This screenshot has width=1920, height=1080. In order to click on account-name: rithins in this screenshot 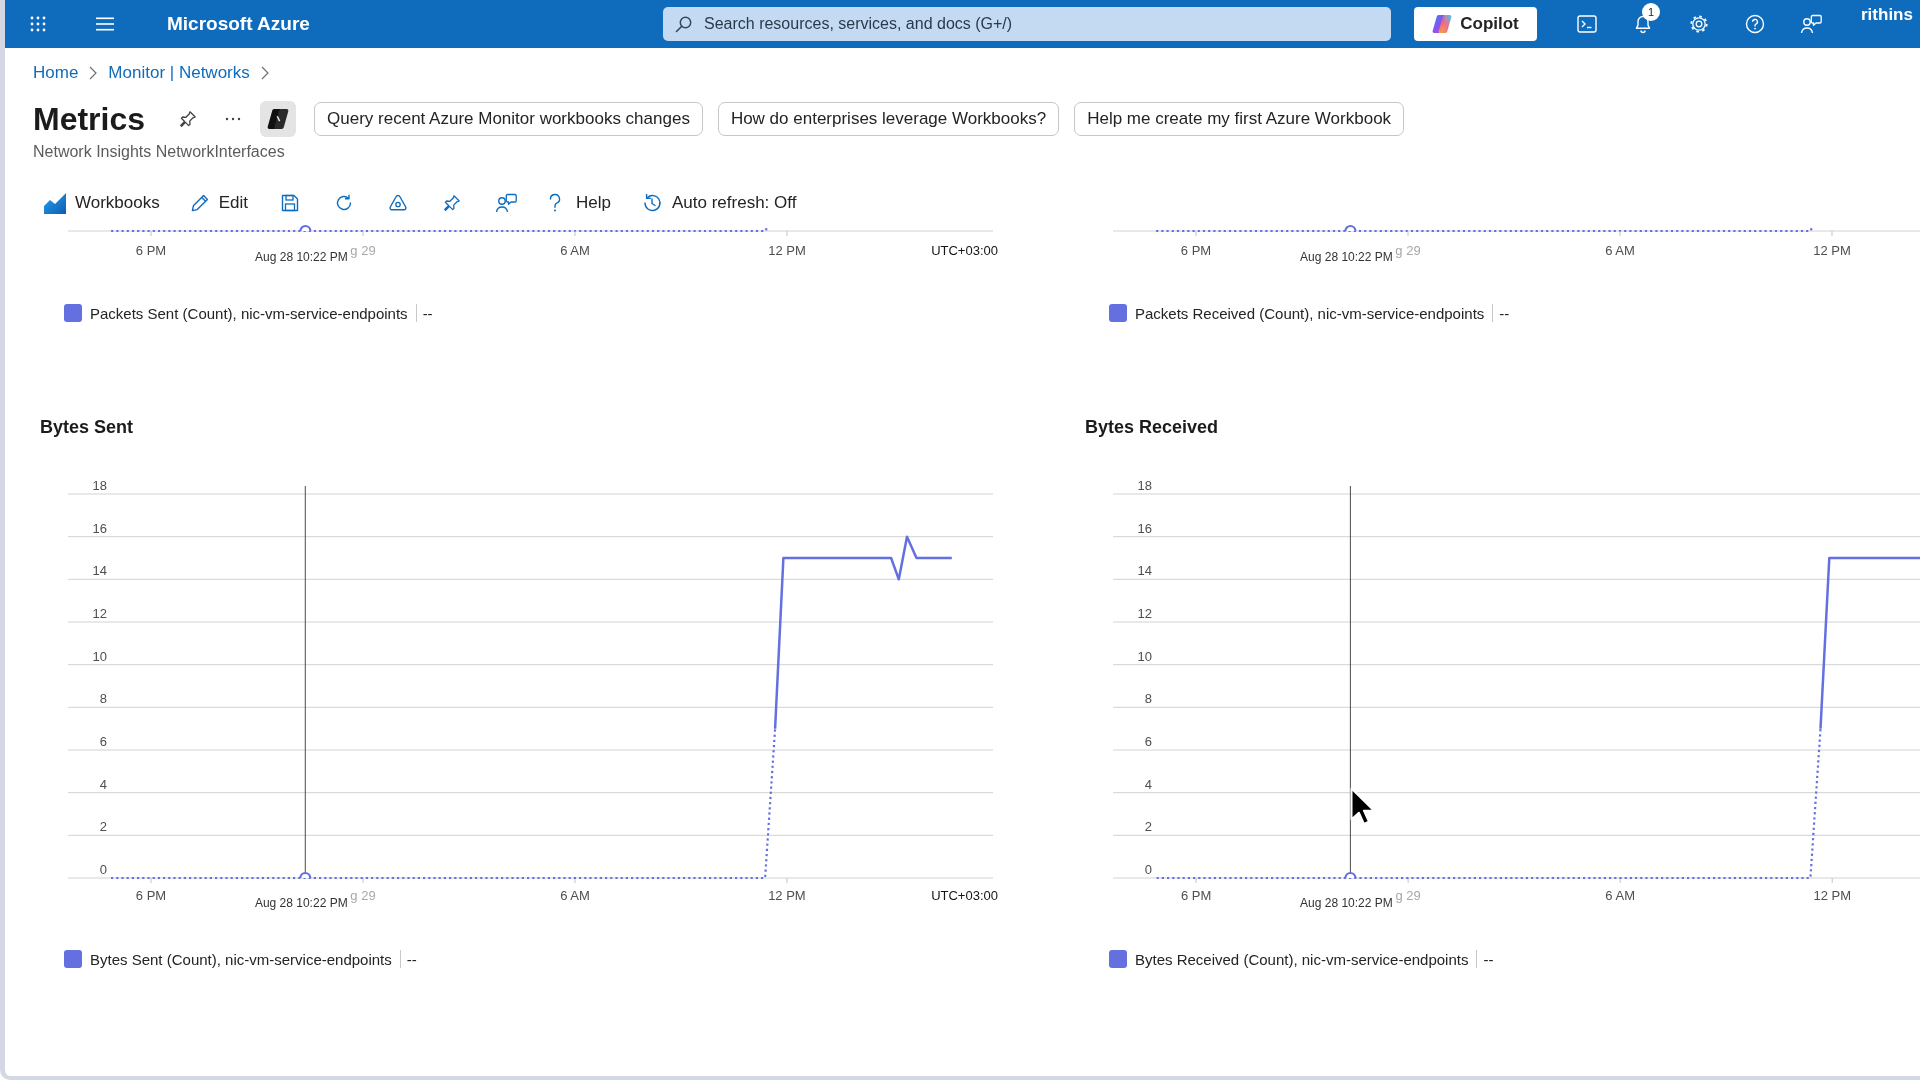, I will do `click(1887, 15)`.